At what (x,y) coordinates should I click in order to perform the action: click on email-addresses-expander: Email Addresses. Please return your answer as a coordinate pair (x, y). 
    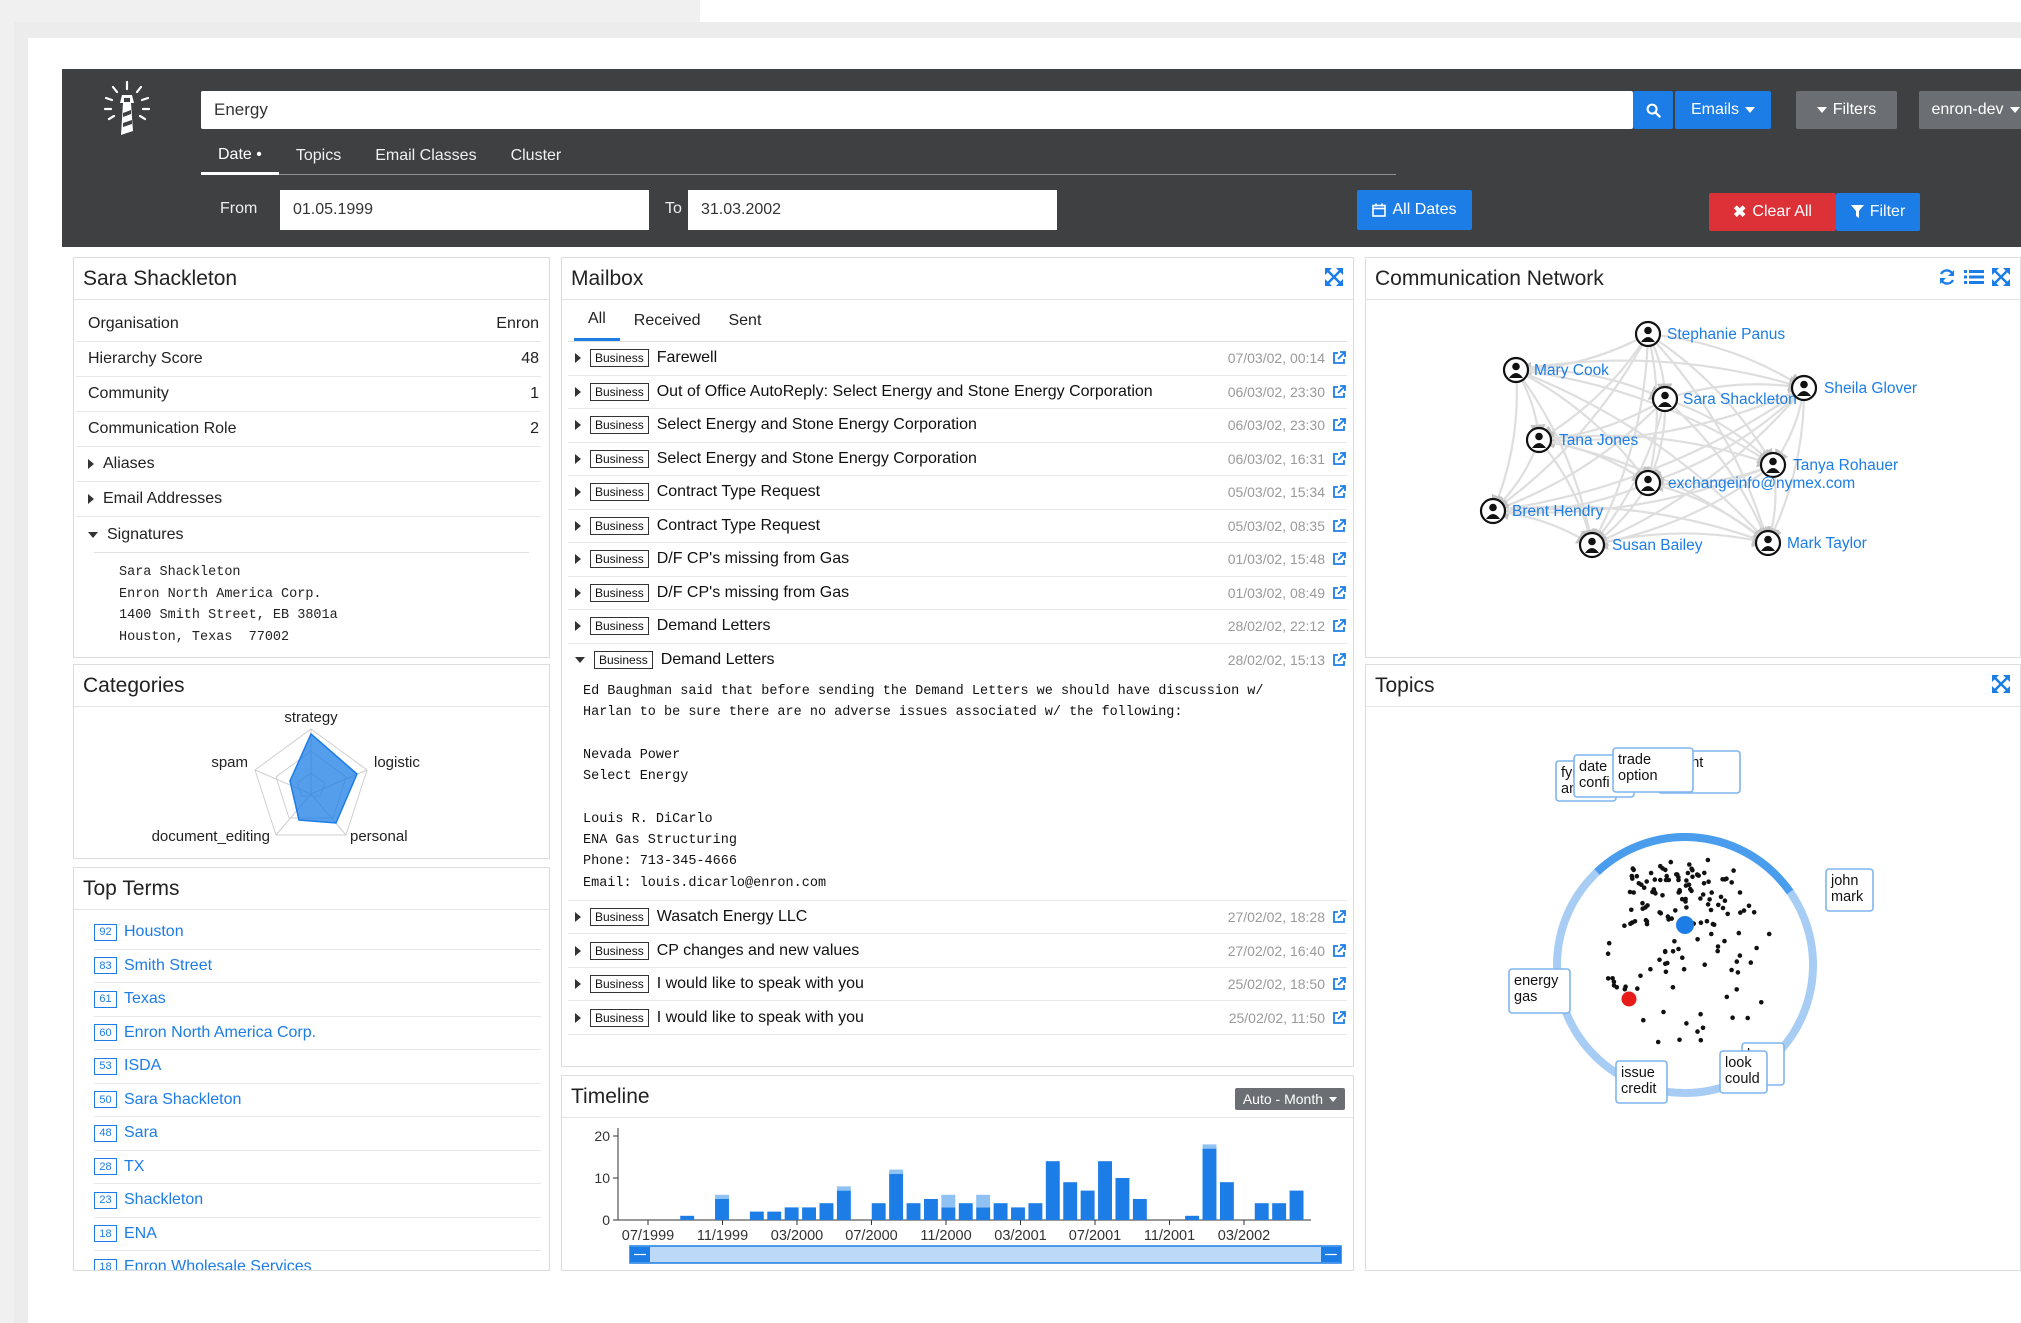
    Looking at the image, I should click on (308, 499).